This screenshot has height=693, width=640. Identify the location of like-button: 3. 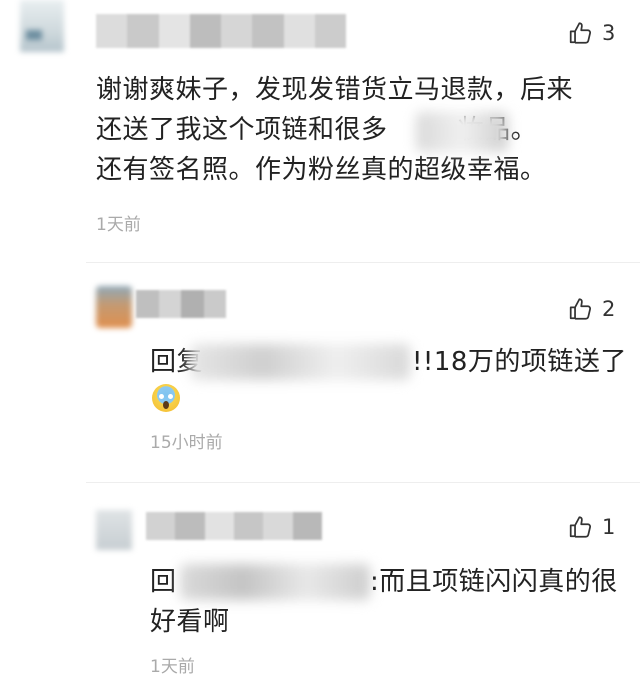
(591, 33).